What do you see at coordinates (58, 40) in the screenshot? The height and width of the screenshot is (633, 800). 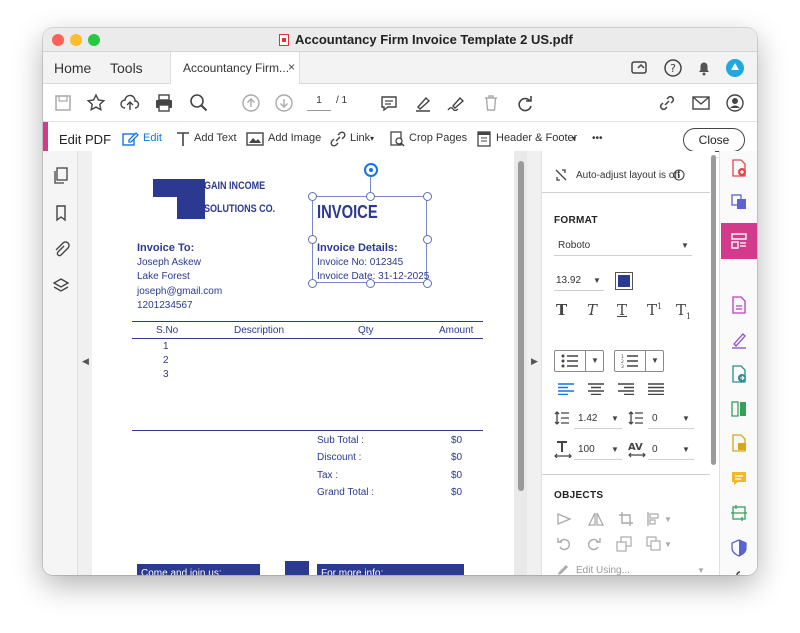 I see `close-window-button` at bounding box center [58, 40].